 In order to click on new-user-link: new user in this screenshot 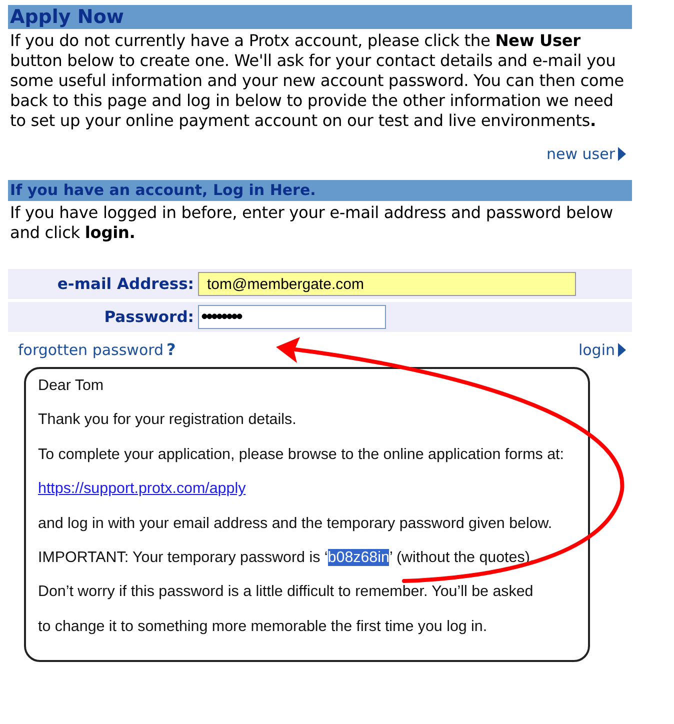, I will do `click(586, 154)`.